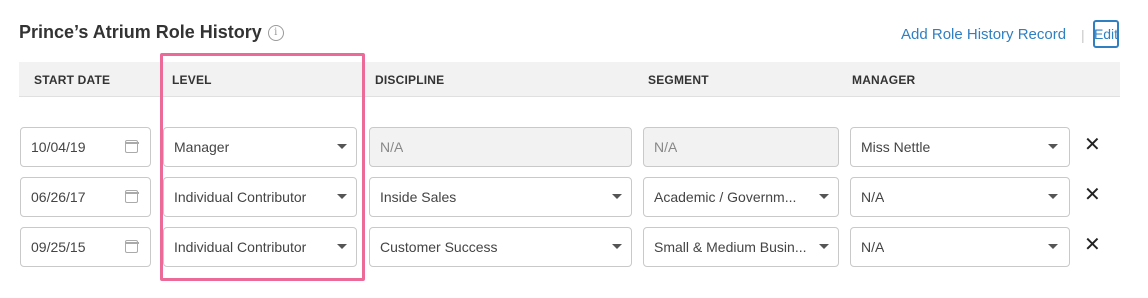  What do you see at coordinates (960, 147) in the screenshot?
I see `manager-select: Miss Nettle` at bounding box center [960, 147].